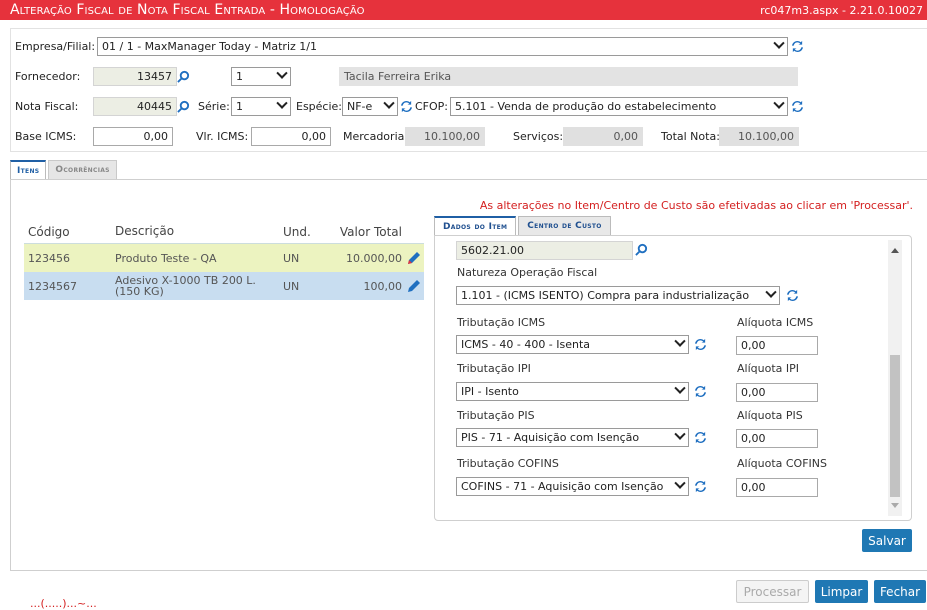 The height and width of the screenshot is (610, 927). Describe the element at coordinates (564, 225) in the screenshot. I see `tab-centro-custo: Centro de Custo` at that location.